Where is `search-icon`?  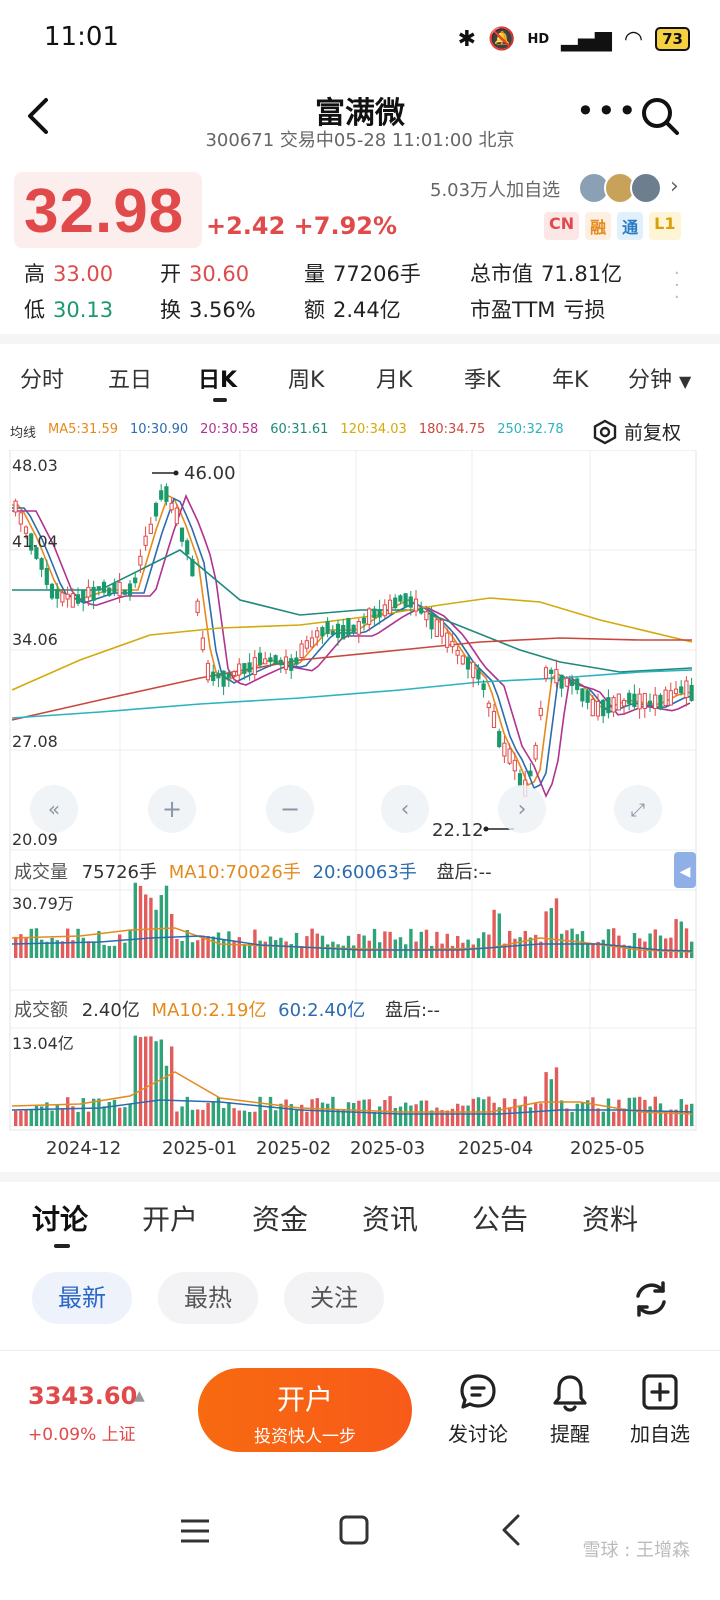 search-icon is located at coordinates (660, 116).